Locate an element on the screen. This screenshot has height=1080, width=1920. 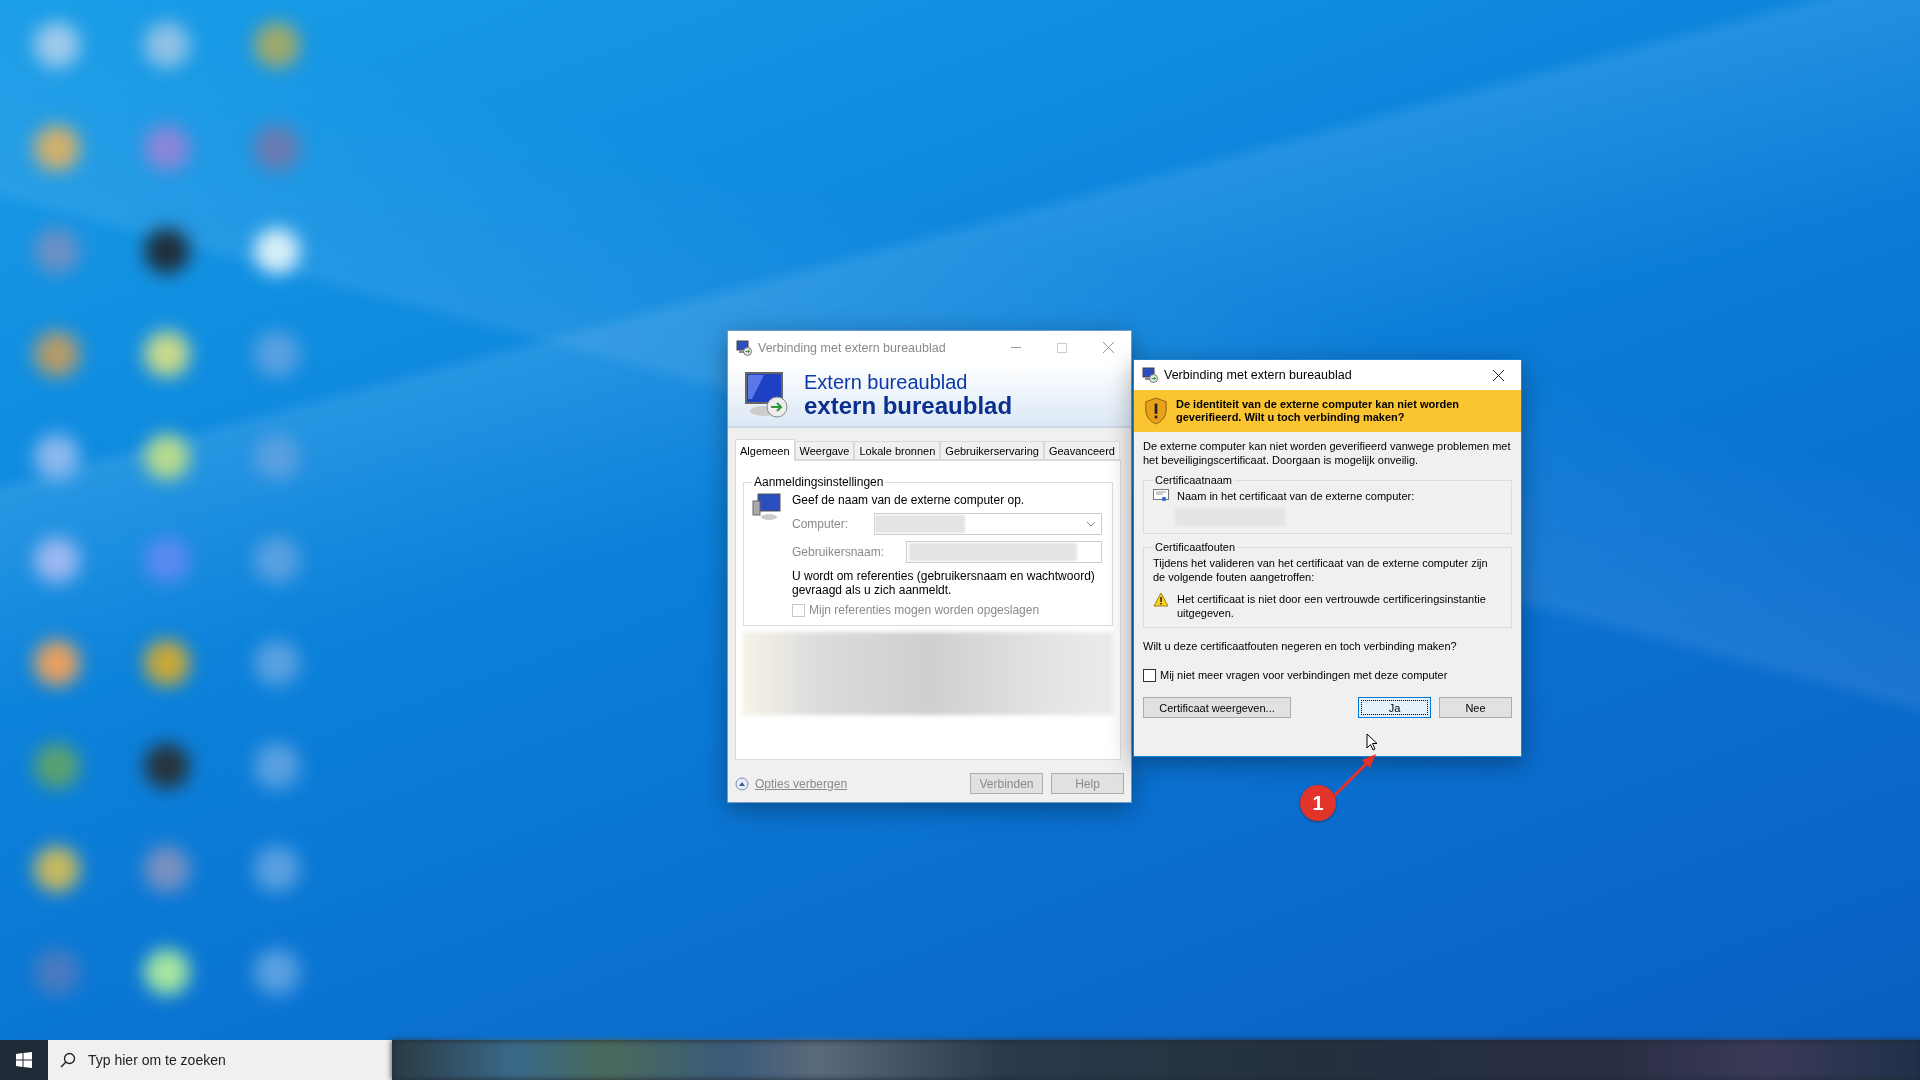
username-field is located at coordinates (1004, 552).